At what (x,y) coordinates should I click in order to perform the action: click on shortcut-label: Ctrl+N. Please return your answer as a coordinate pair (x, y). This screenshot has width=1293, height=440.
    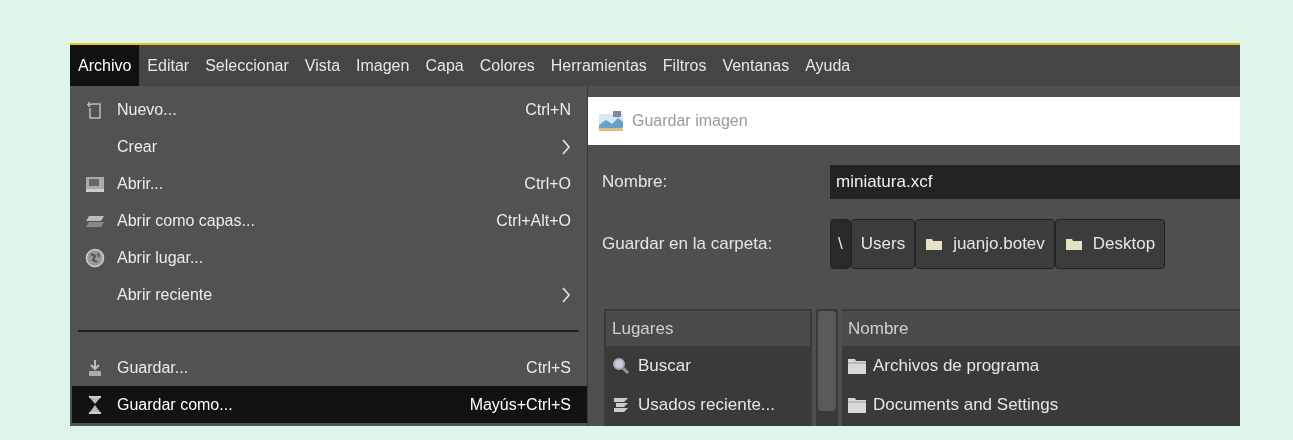
    Looking at the image, I should click on (548, 109).